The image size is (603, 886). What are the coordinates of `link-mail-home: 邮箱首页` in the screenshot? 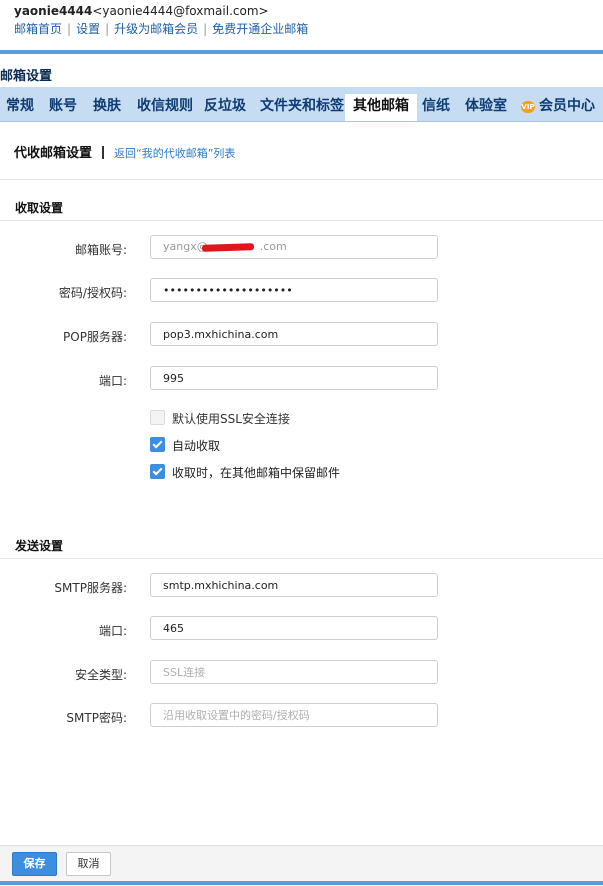 It's located at (38, 29).